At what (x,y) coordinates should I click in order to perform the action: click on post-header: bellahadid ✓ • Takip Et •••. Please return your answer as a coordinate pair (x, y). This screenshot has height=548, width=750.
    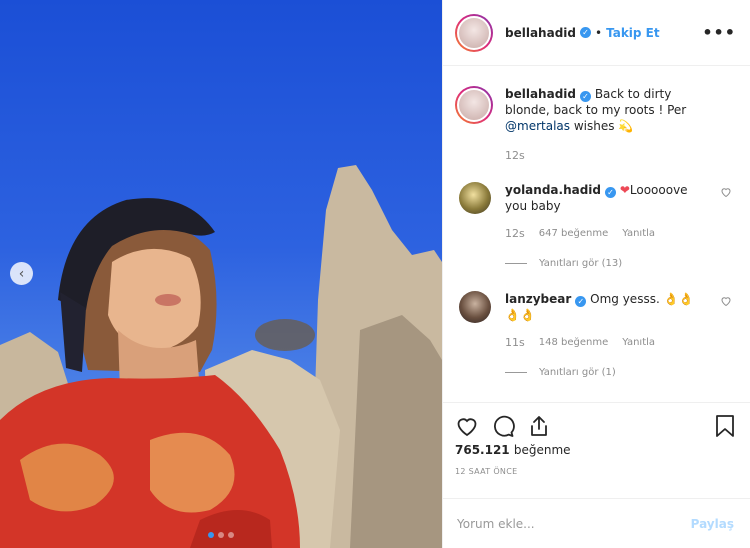
    Looking at the image, I should click on (596, 33).